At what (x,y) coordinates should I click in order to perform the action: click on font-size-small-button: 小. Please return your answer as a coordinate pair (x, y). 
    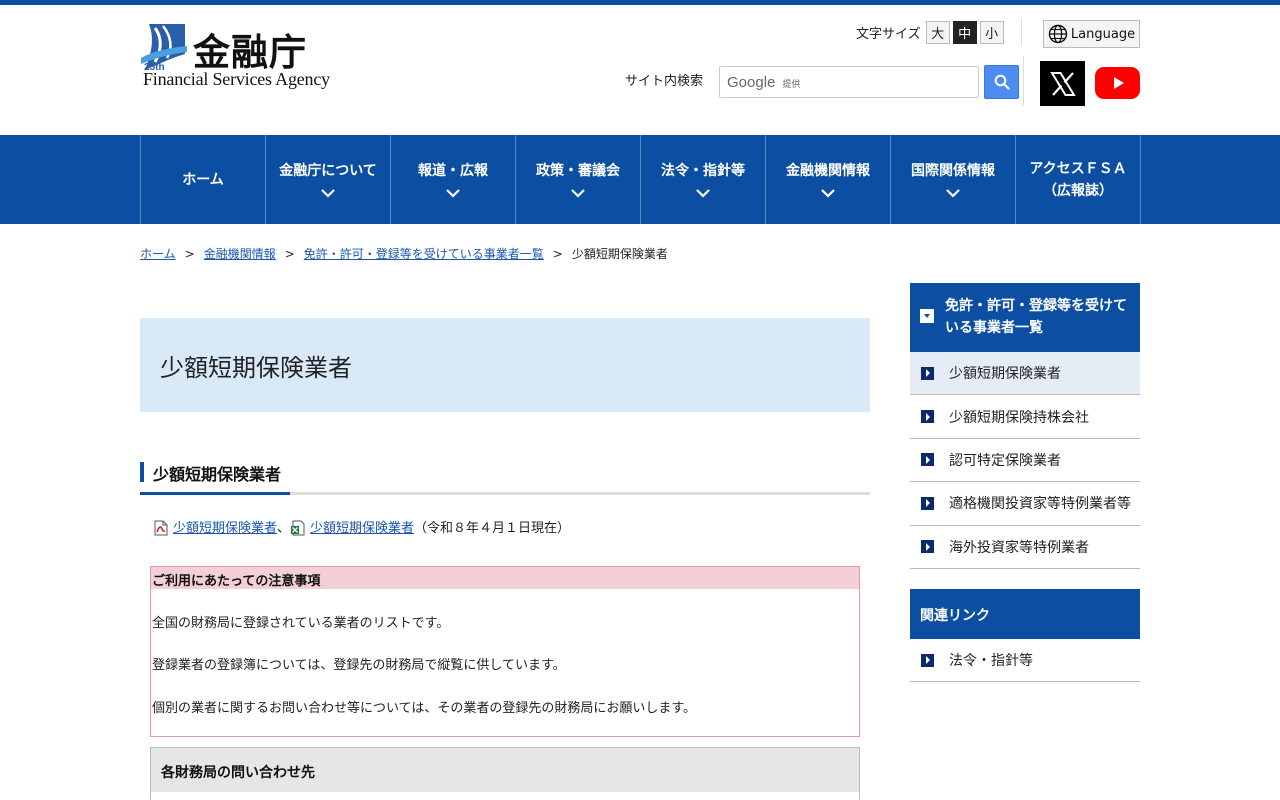
    Looking at the image, I should click on (991, 32).